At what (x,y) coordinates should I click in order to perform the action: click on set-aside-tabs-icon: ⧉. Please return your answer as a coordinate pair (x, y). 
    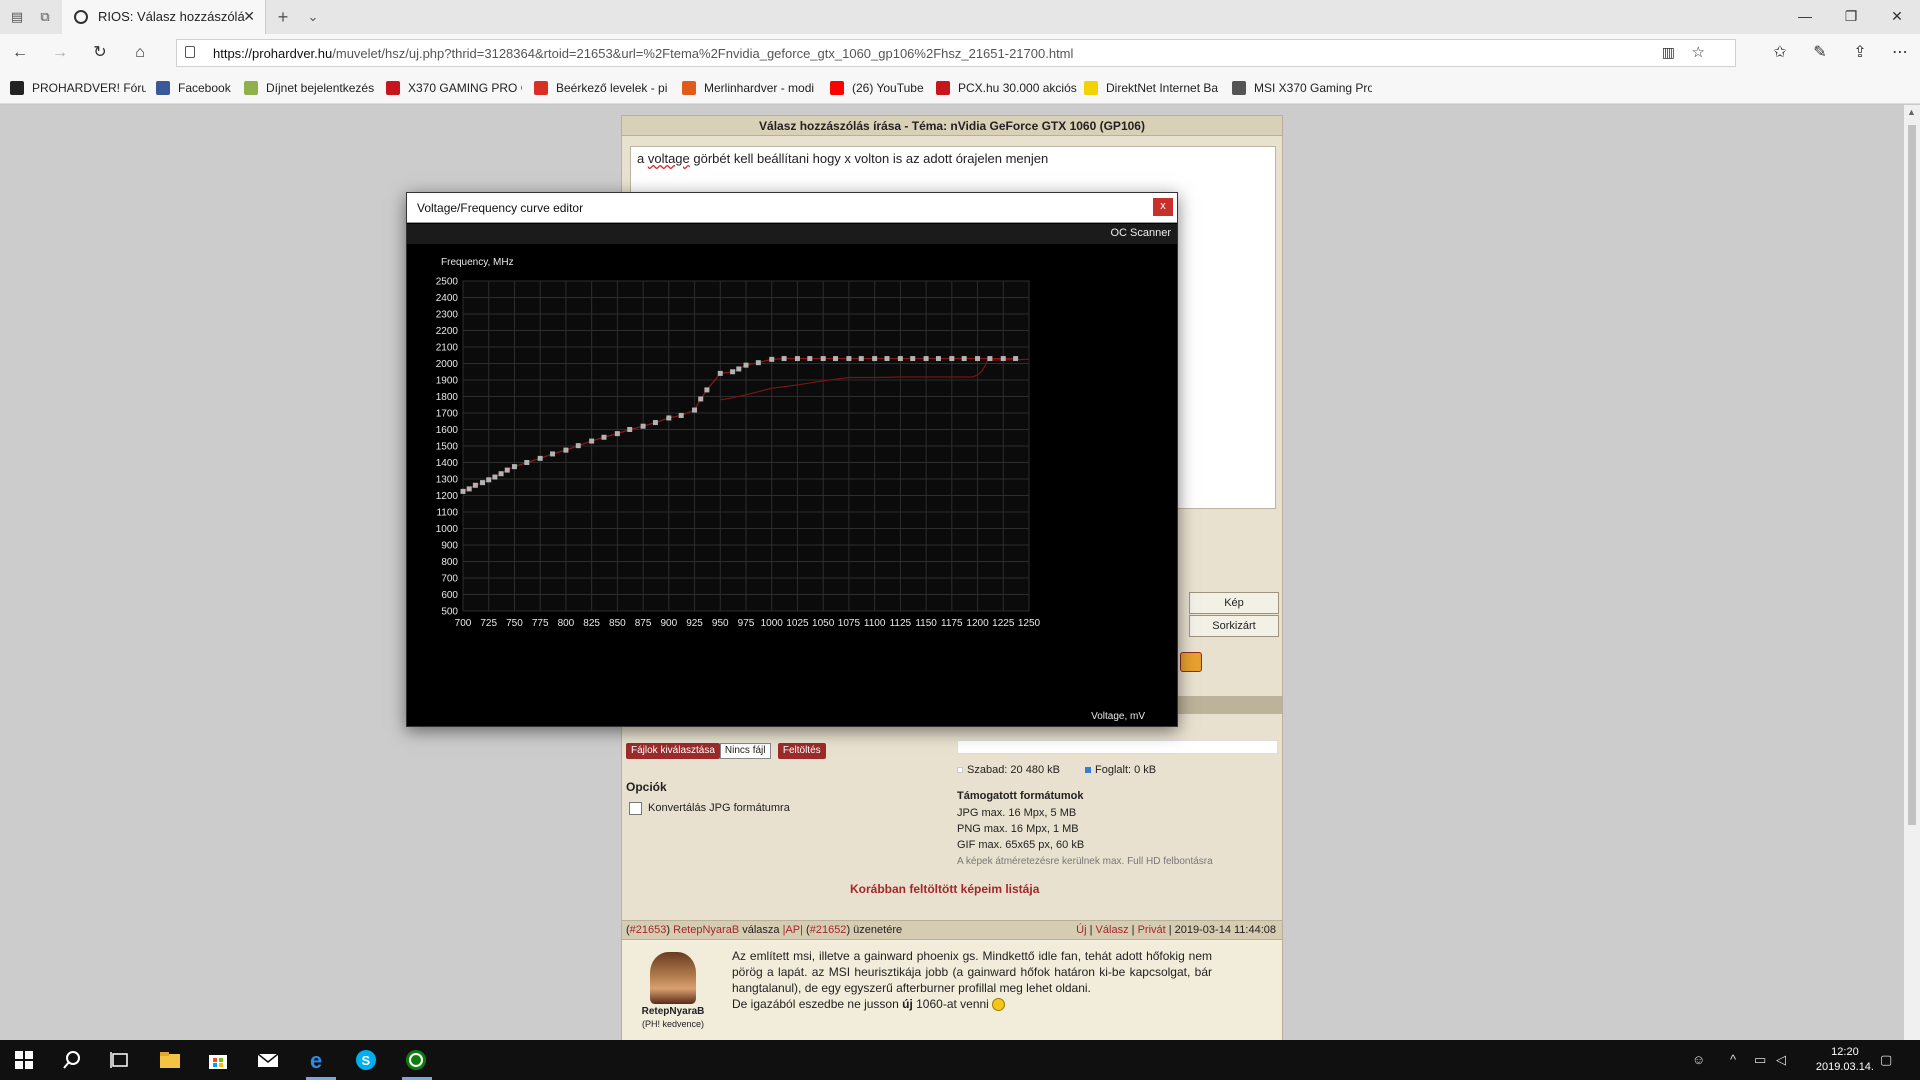
    Looking at the image, I should click on (45, 17).